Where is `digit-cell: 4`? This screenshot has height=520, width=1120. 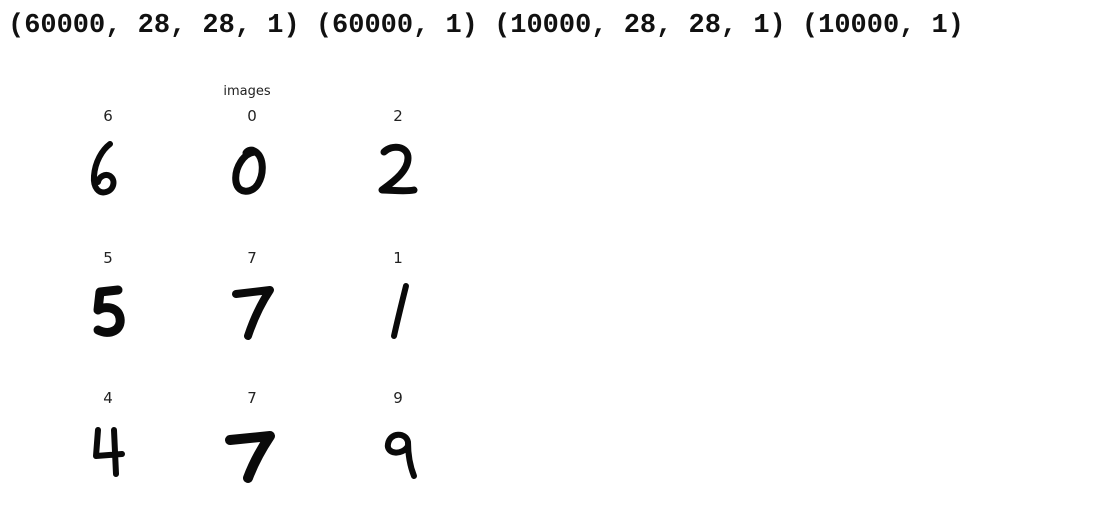
digit-cell: 4 is located at coordinates (108, 443).